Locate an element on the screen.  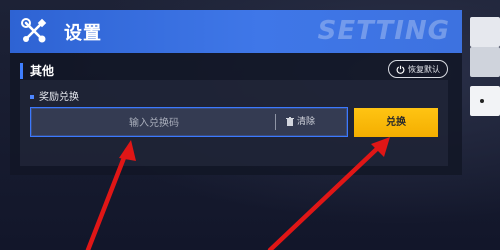
clear-button: 清除 is located at coordinates (300, 122).